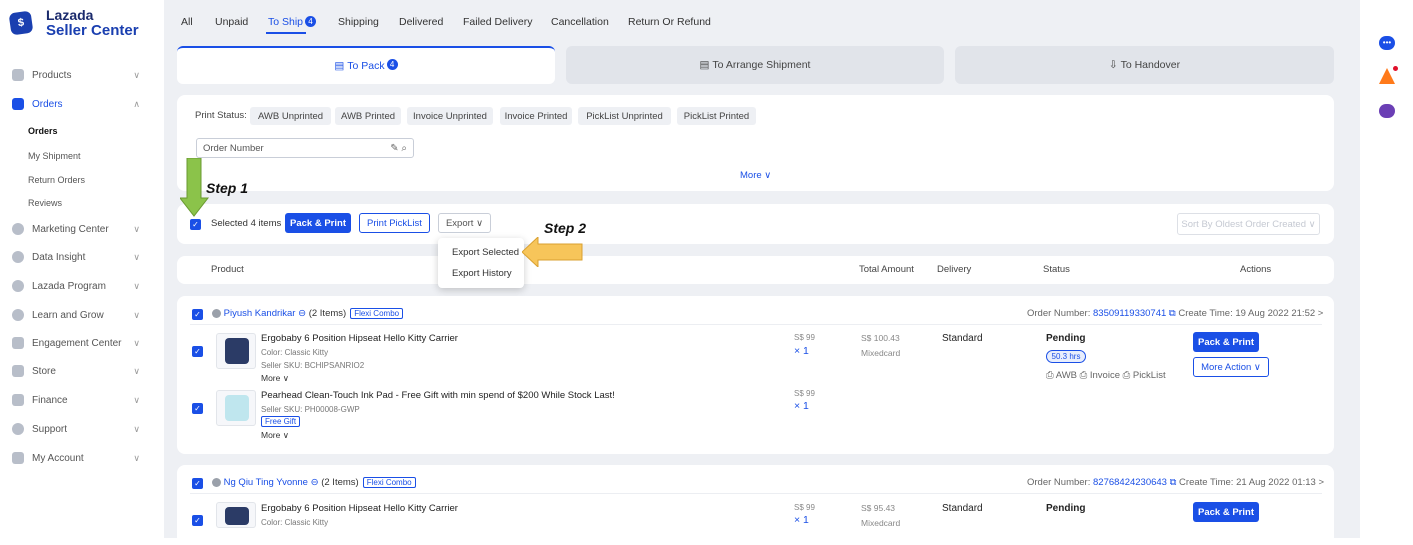 The width and height of the screenshot is (1413, 545). Describe the element at coordinates (1129, 313) in the screenshot. I see `order-number: 83509119330741` at that location.